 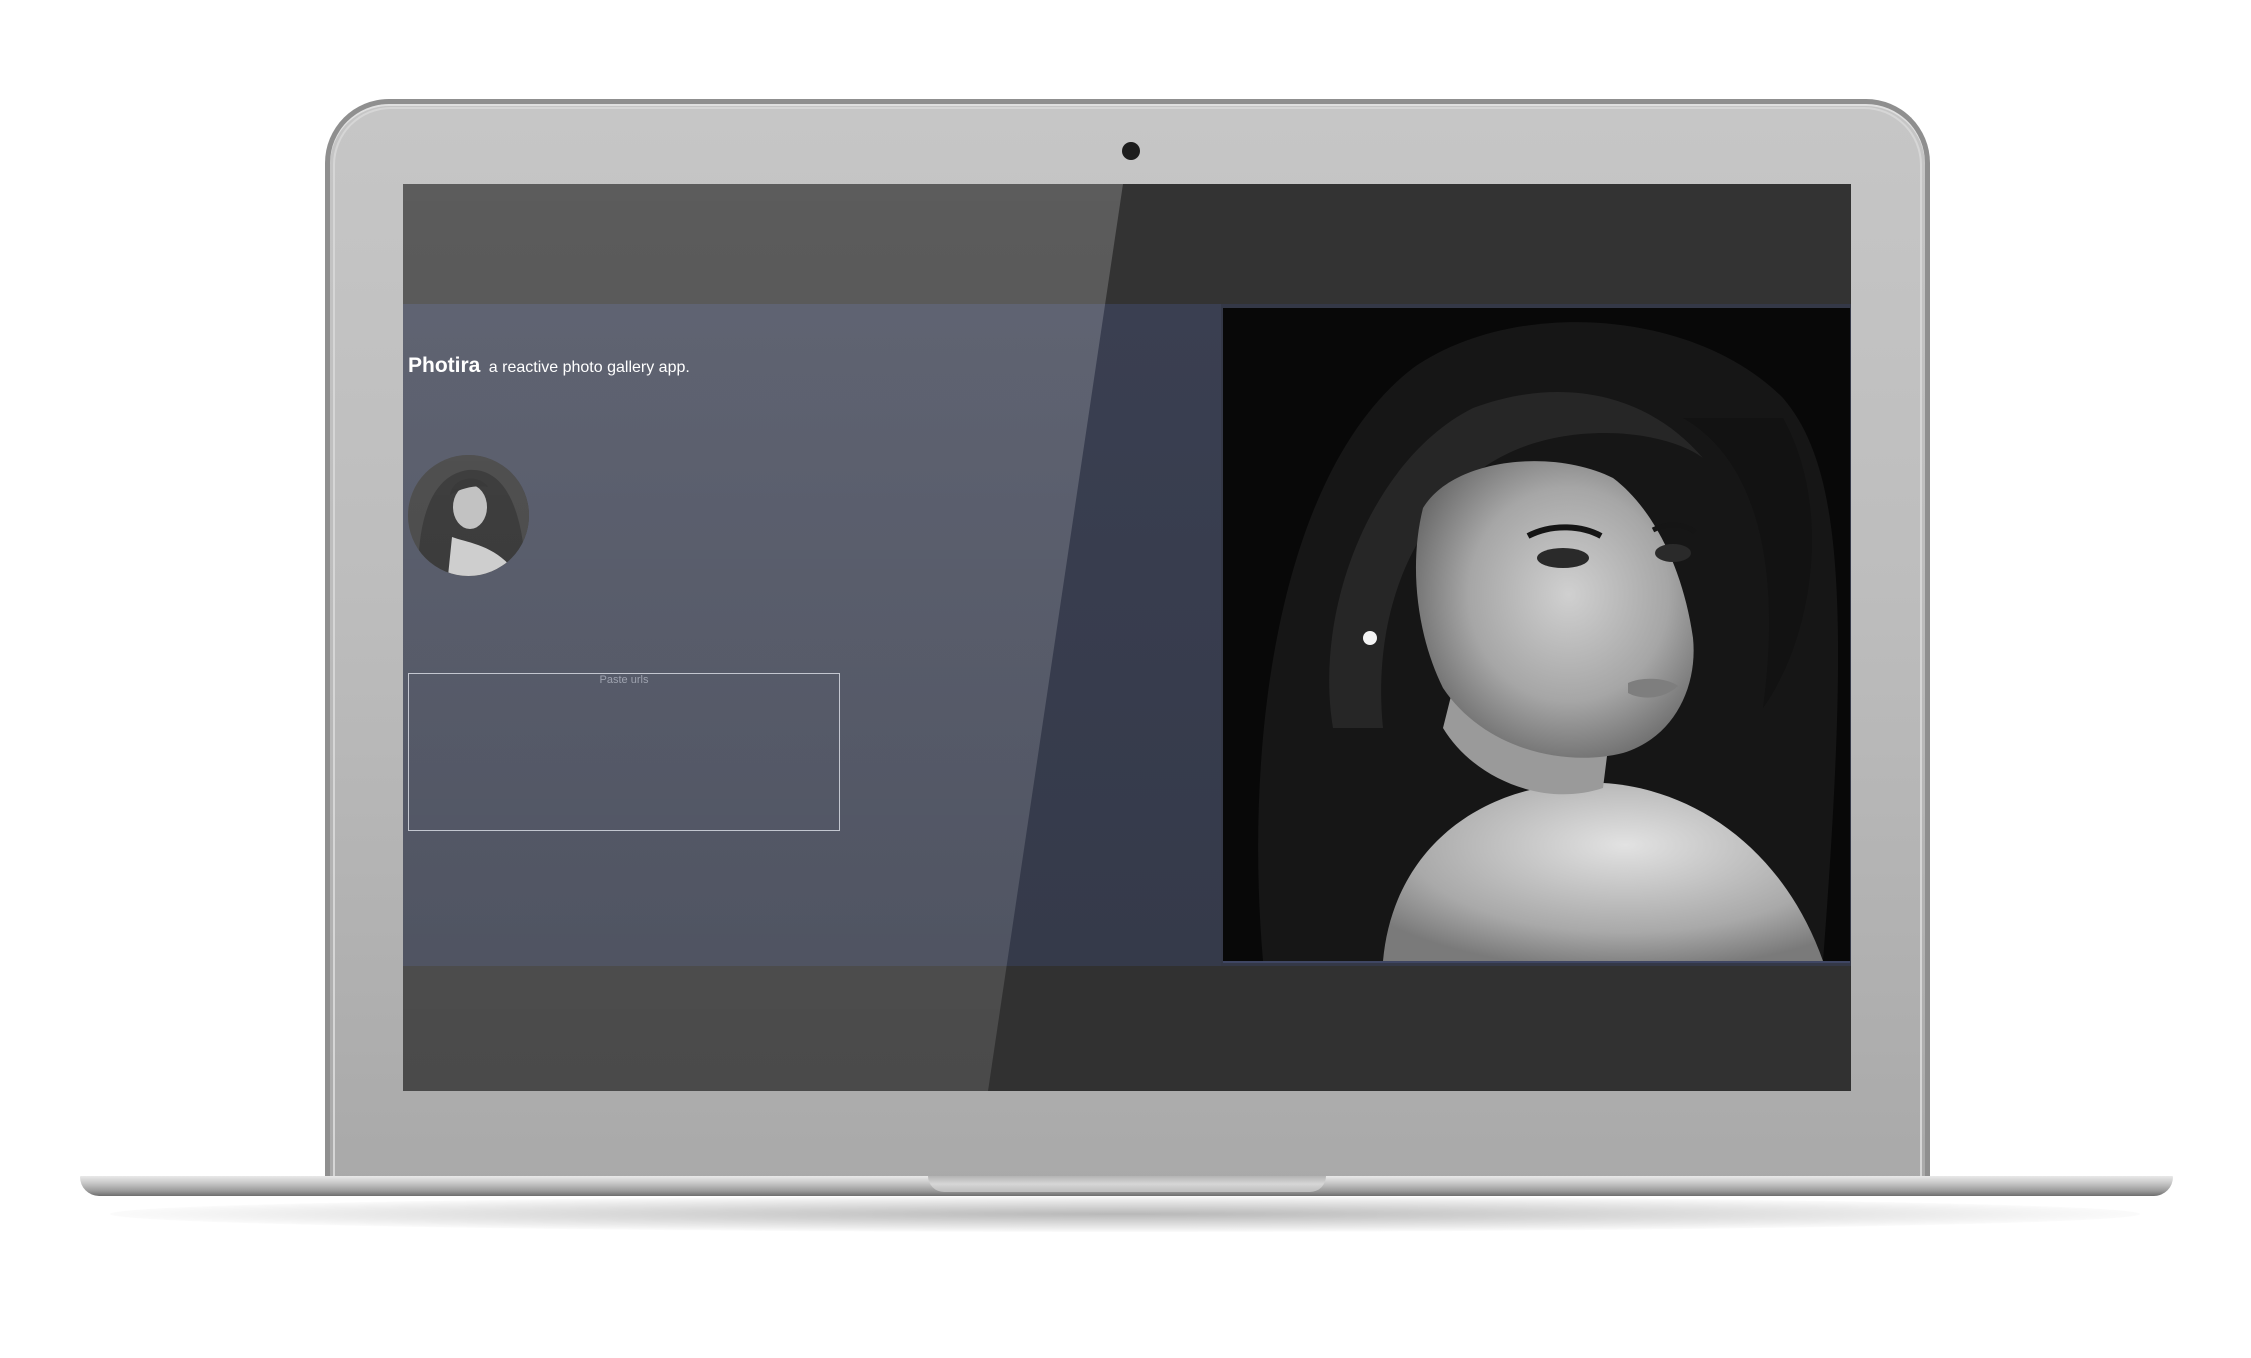 What do you see at coordinates (1127, 244) in the screenshot?
I see `screen-top-band` at bounding box center [1127, 244].